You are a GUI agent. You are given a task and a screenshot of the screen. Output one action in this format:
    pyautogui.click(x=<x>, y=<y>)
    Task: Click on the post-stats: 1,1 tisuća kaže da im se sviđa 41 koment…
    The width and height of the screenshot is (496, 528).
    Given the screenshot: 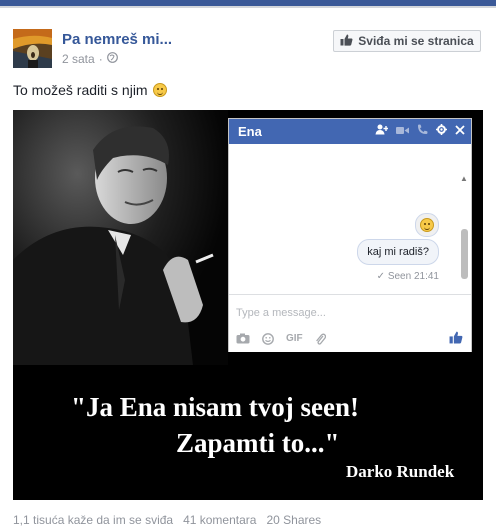 What is the action you would take?
    pyautogui.click(x=167, y=520)
    